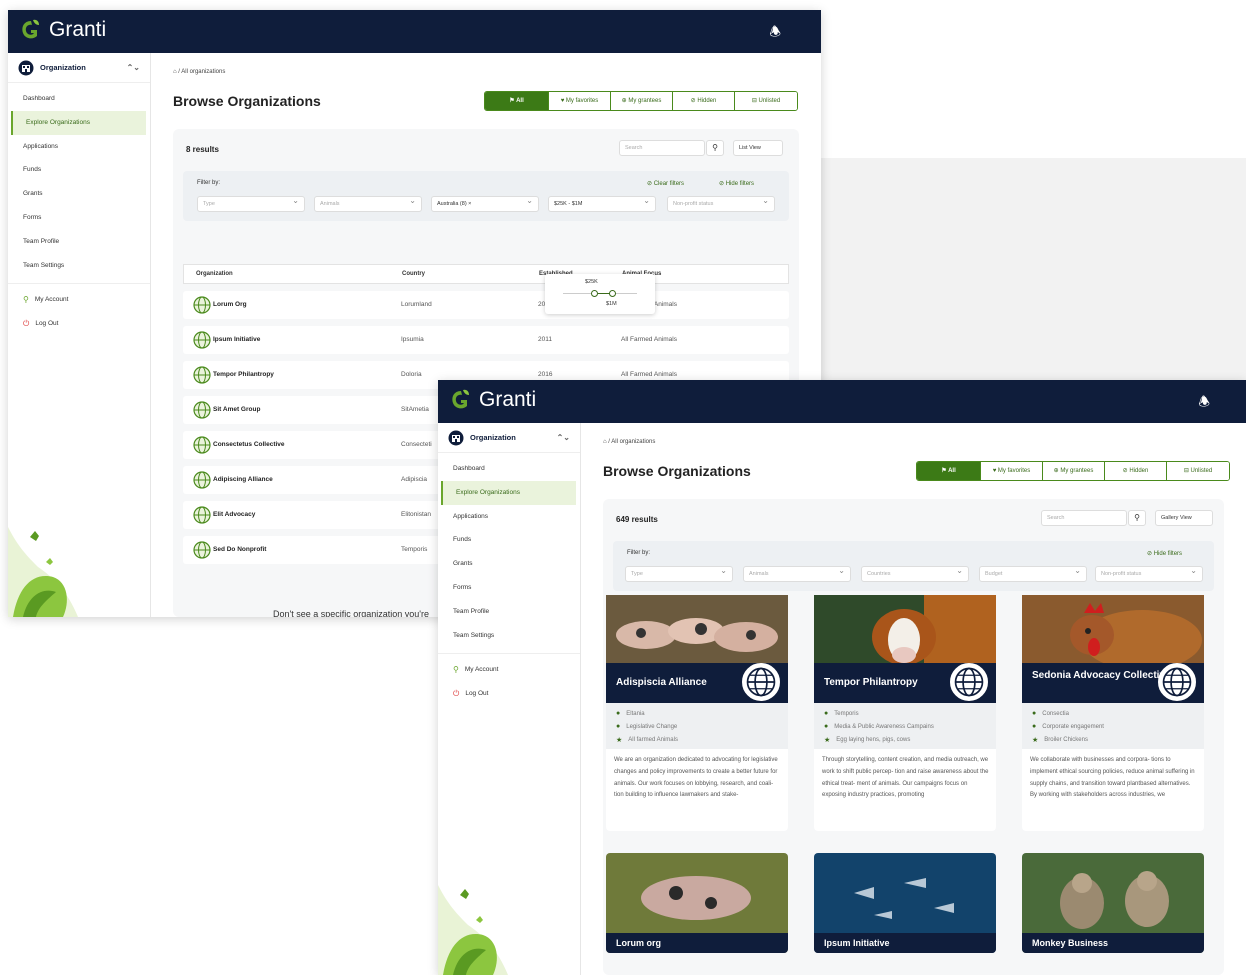 This screenshot has width=1246, height=975. What do you see at coordinates (873, 739) in the screenshot?
I see `animals-text: Egg laying hens, pigs, cows` at bounding box center [873, 739].